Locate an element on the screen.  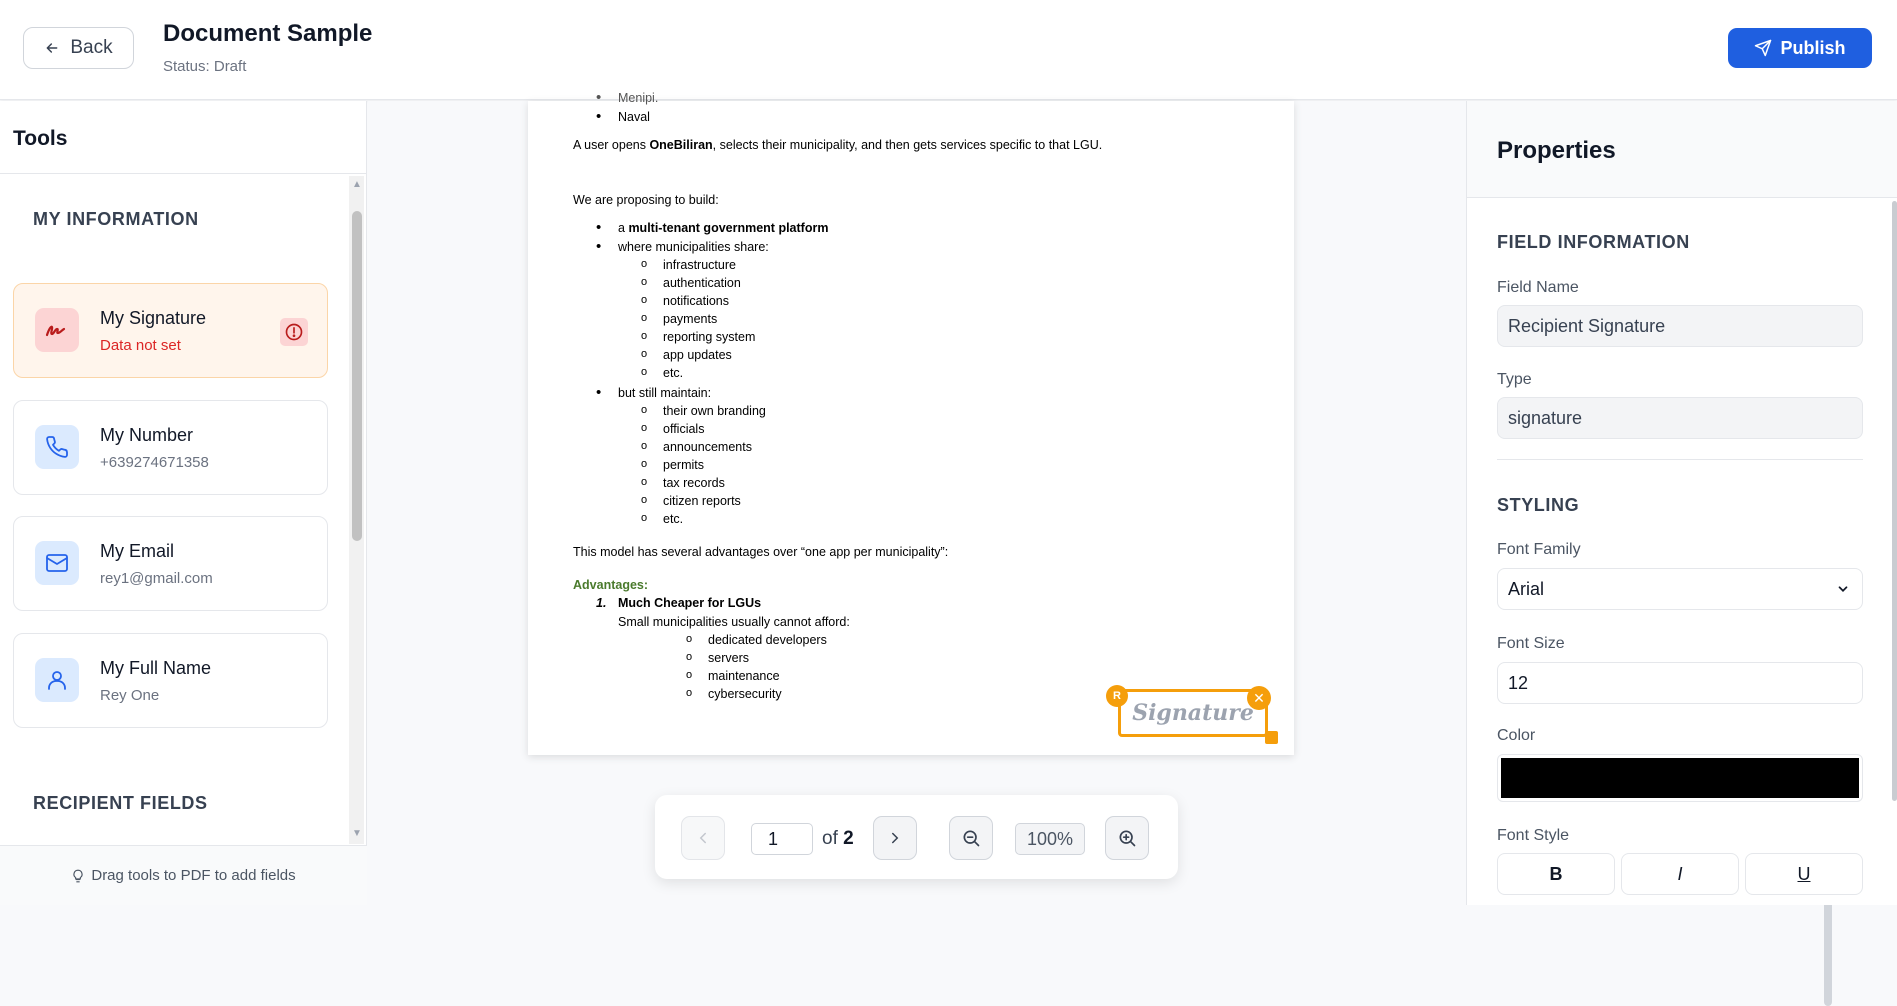
previous-page-button is located at coordinates (703, 838).